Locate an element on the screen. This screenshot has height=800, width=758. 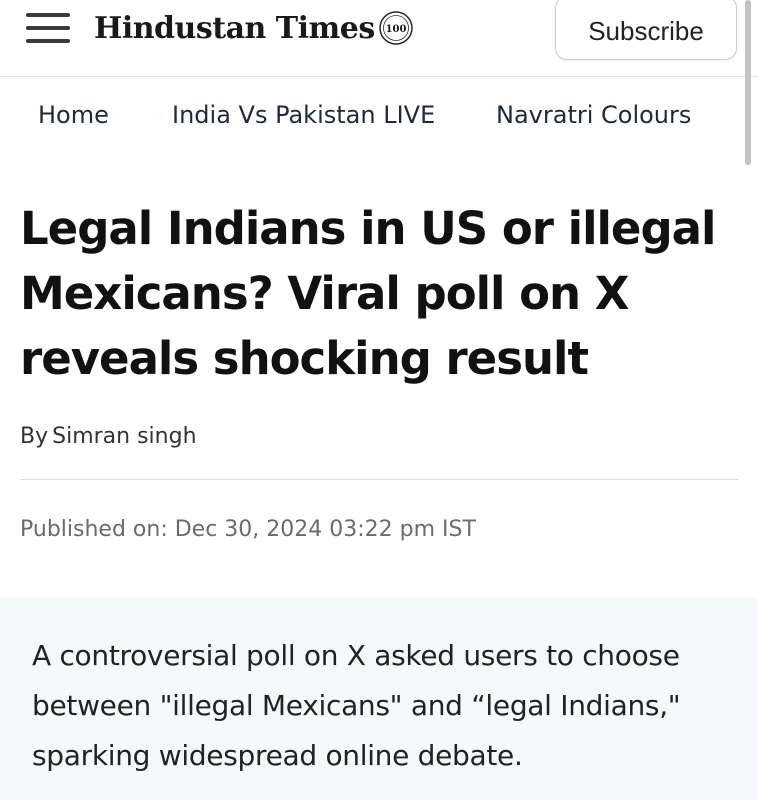
nav-item-india-vs-pakistan-live: India Vs Pakistan LIVE is located at coordinates (303, 115).